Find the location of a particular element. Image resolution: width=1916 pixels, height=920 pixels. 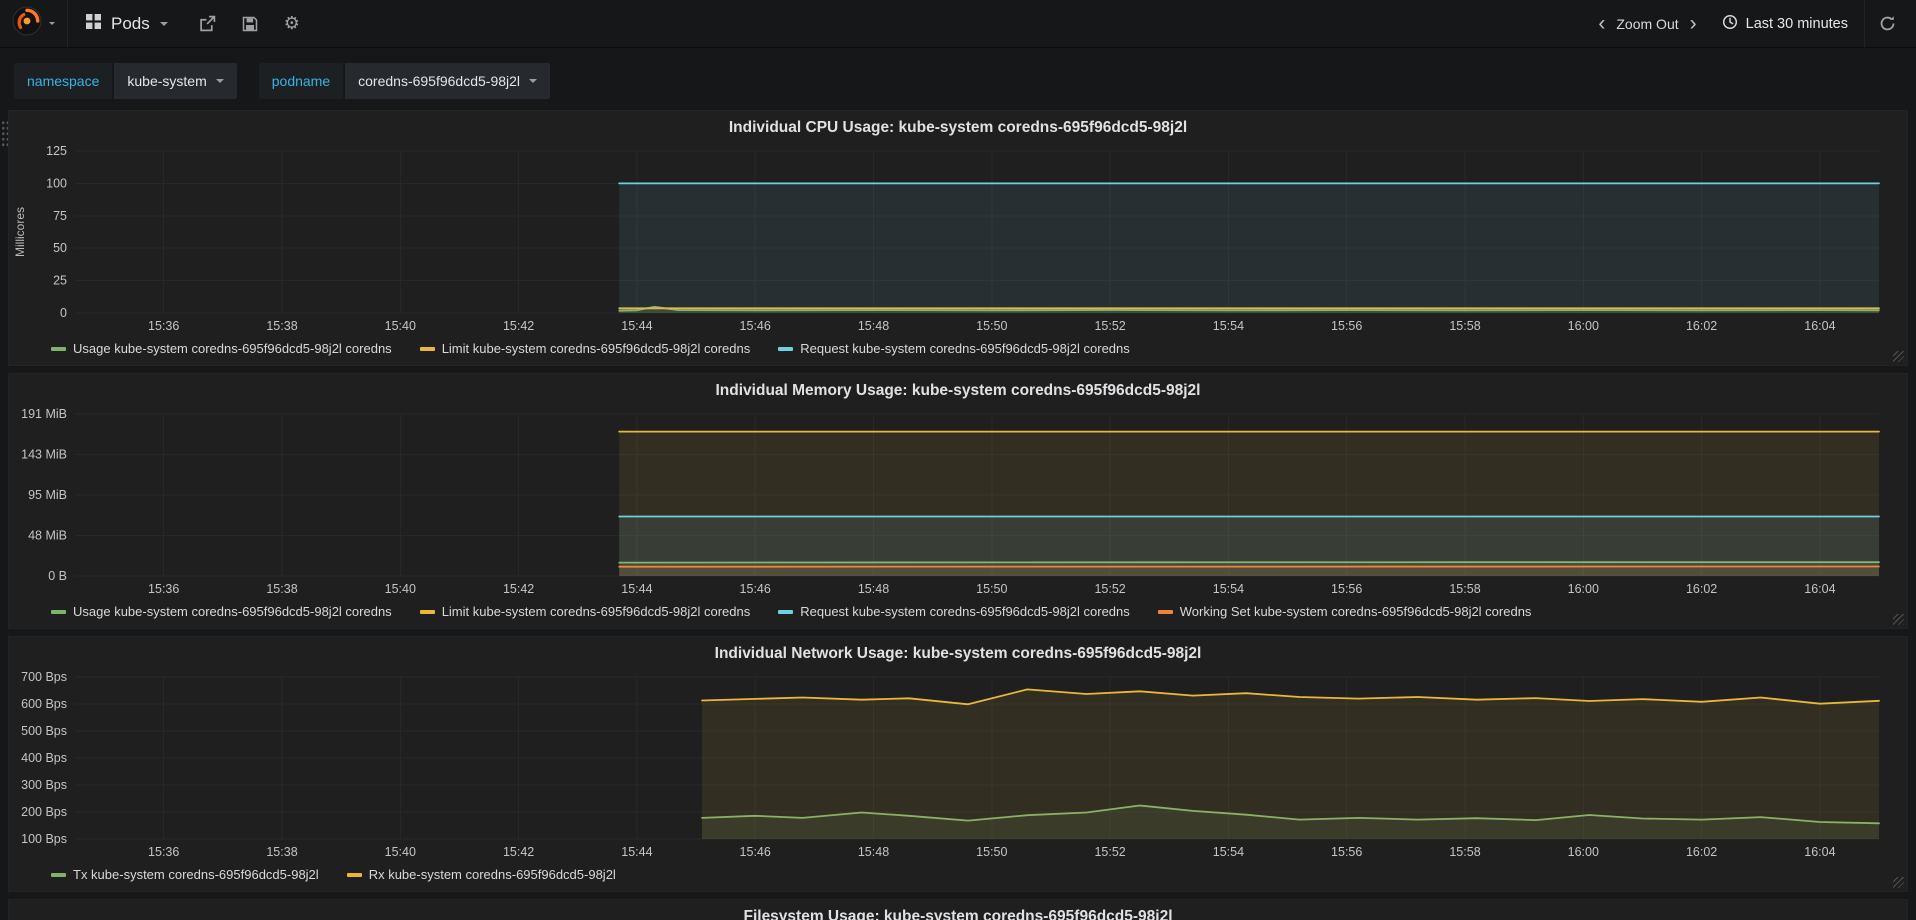

svg-text: 95 MiB is located at coordinates (47, 495).